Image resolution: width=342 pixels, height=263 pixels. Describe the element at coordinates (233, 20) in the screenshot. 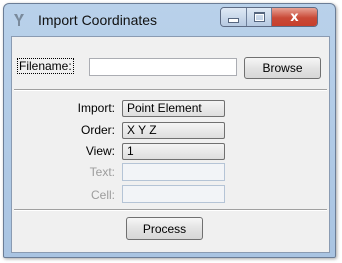

I see `minimize-icon` at that location.